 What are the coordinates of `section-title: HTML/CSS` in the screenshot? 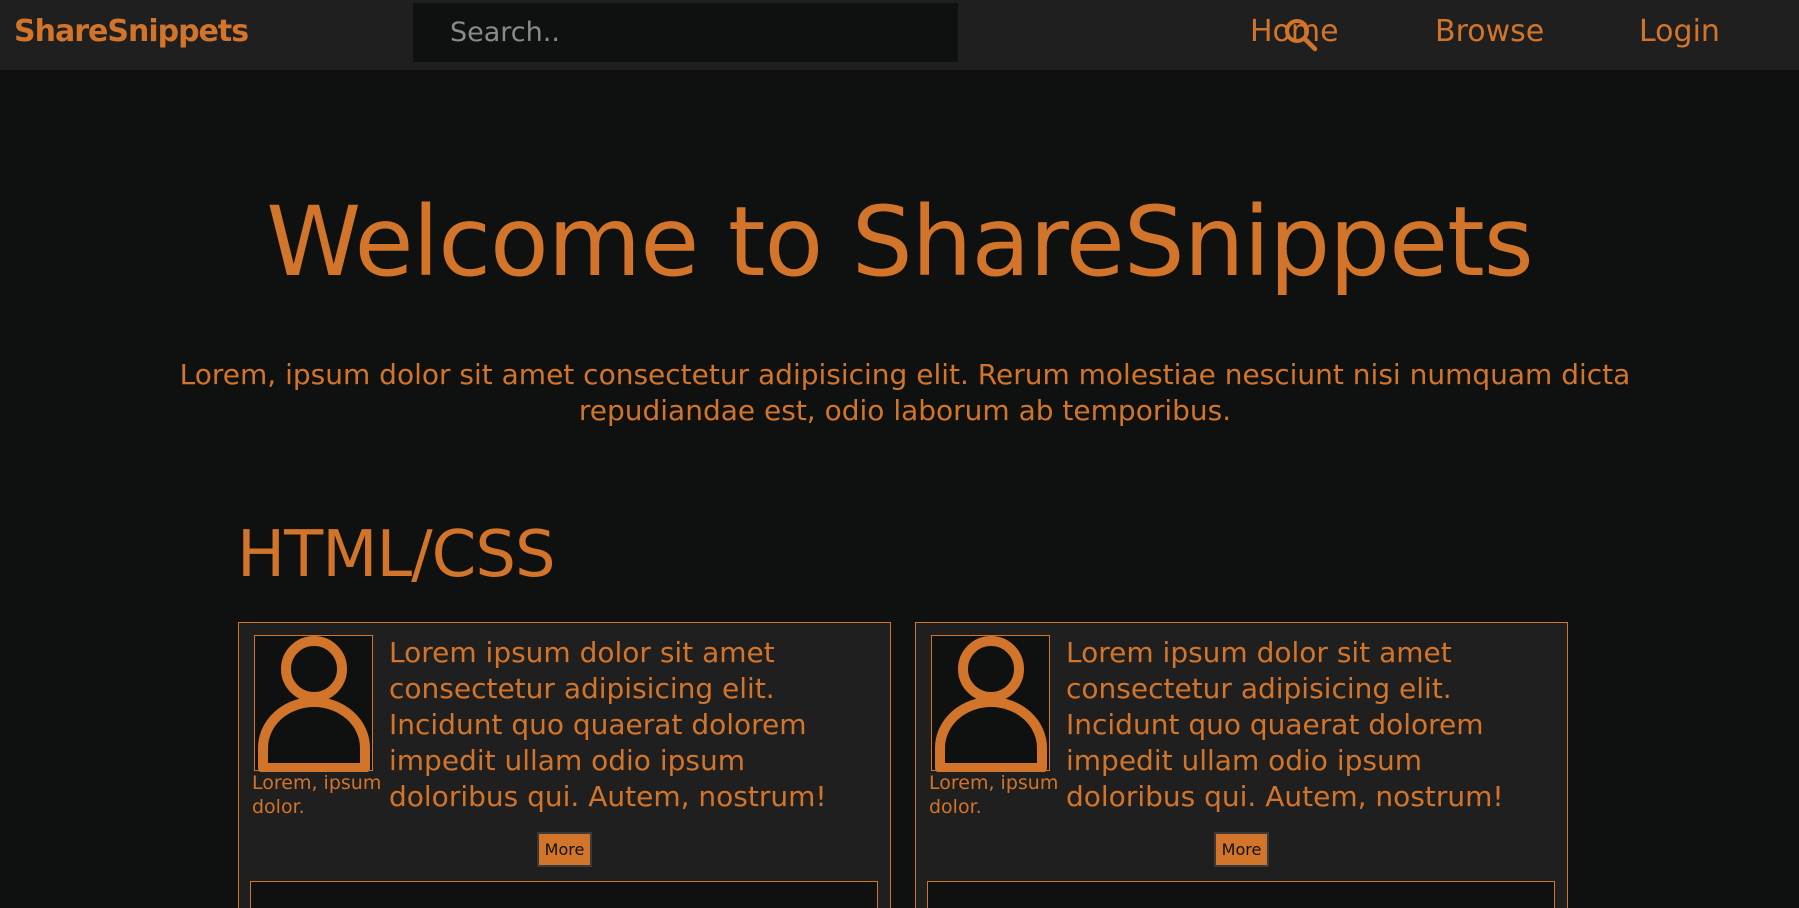 It's located at (396, 555).